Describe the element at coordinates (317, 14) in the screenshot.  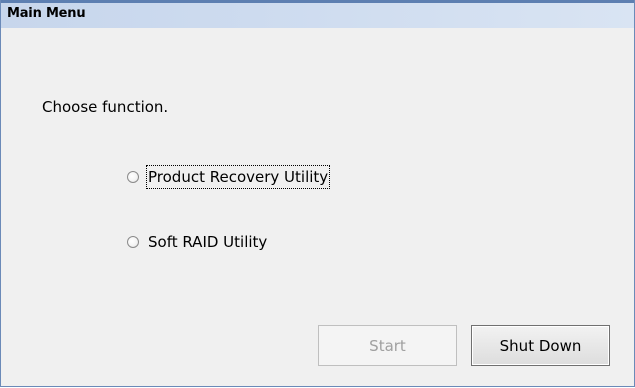
I see `title-bar: Main Menu` at that location.